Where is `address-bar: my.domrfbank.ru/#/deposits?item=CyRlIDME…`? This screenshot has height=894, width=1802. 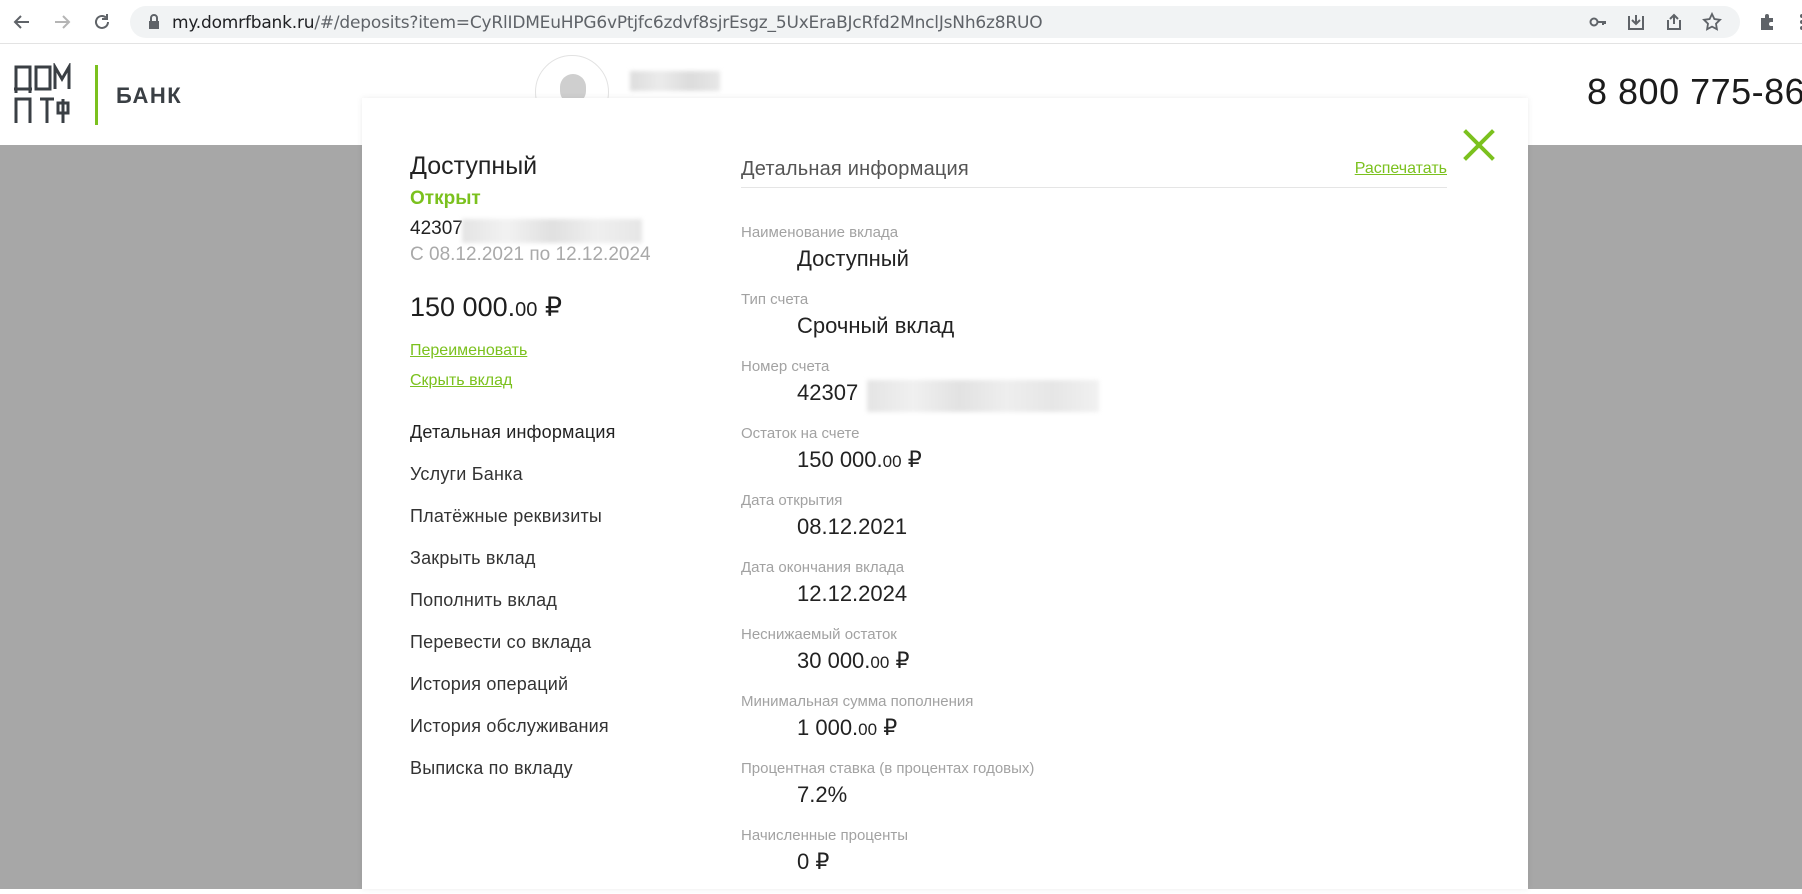
address-bar: my.domrfbank.ru/#/deposits?item=CyRlIDME… is located at coordinates (935, 22).